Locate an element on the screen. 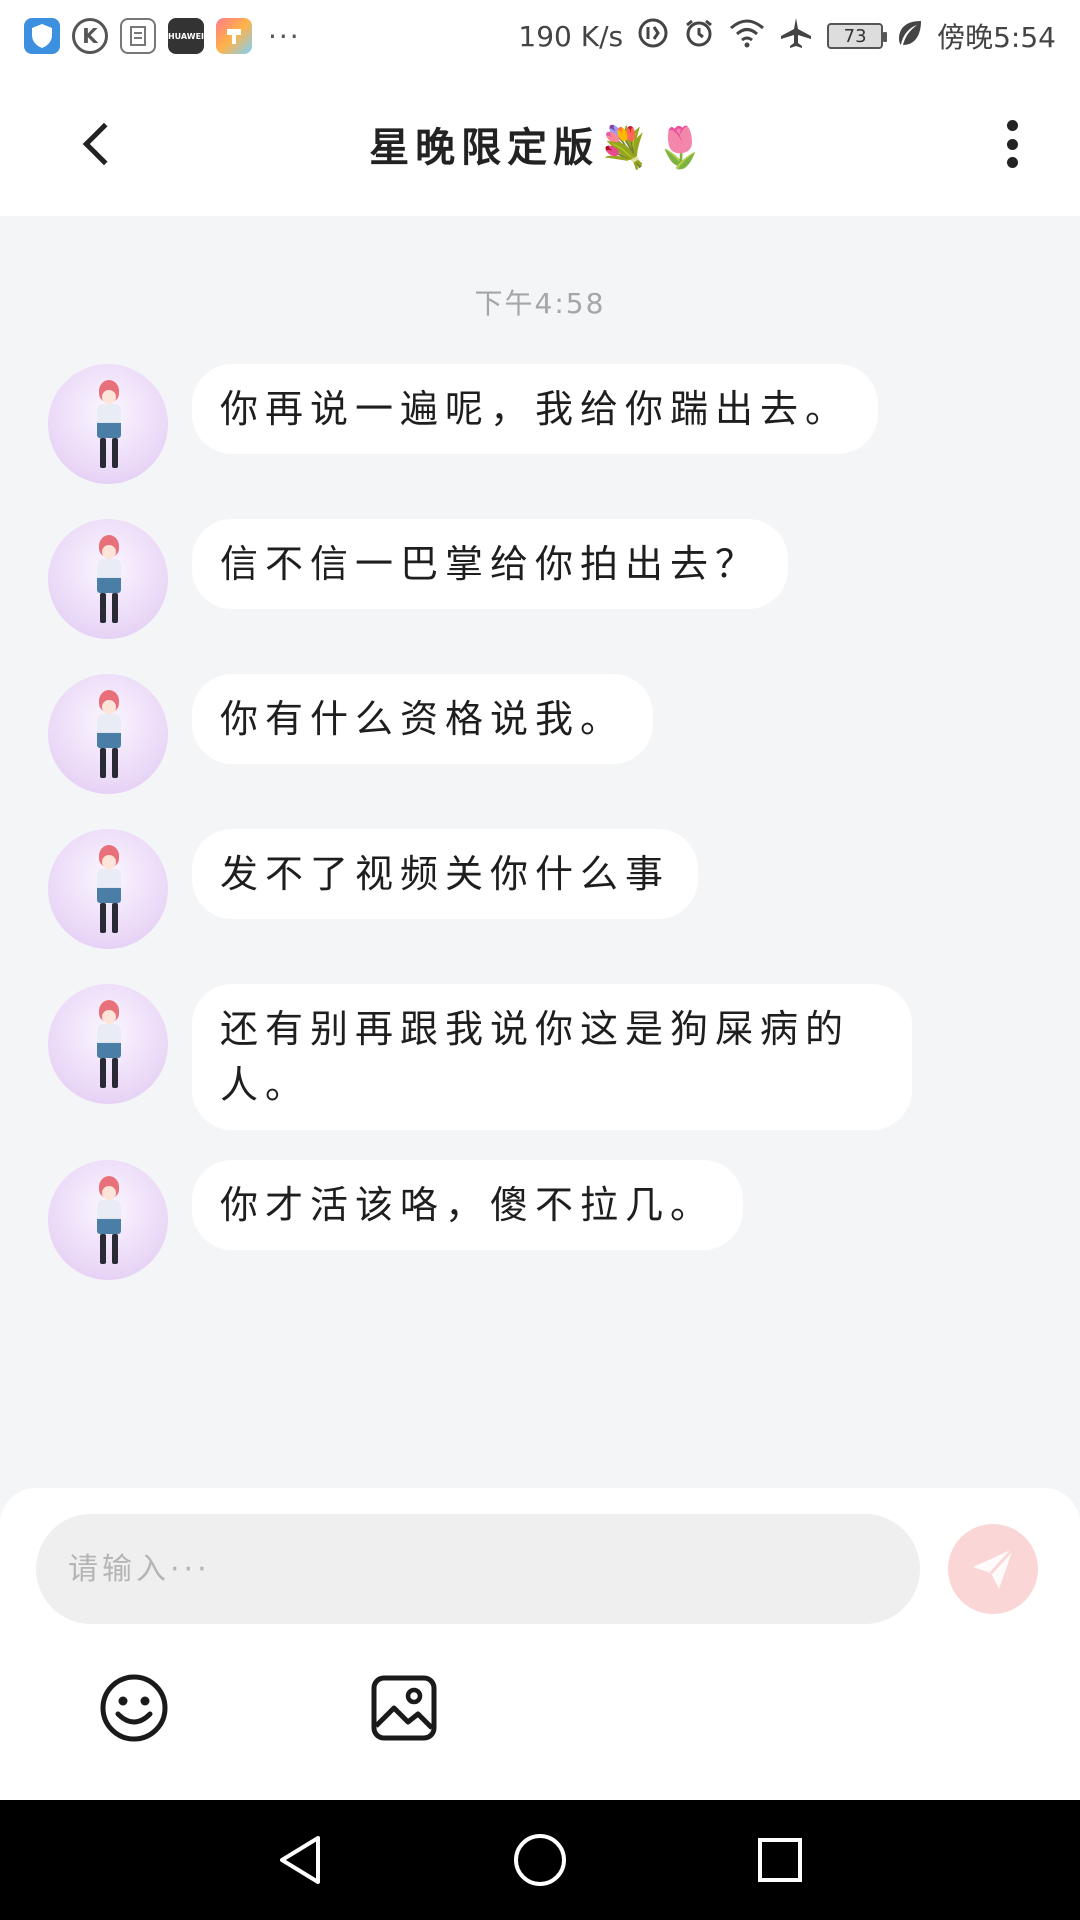 The image size is (1080, 1920). image-icon is located at coordinates (404, 1708).